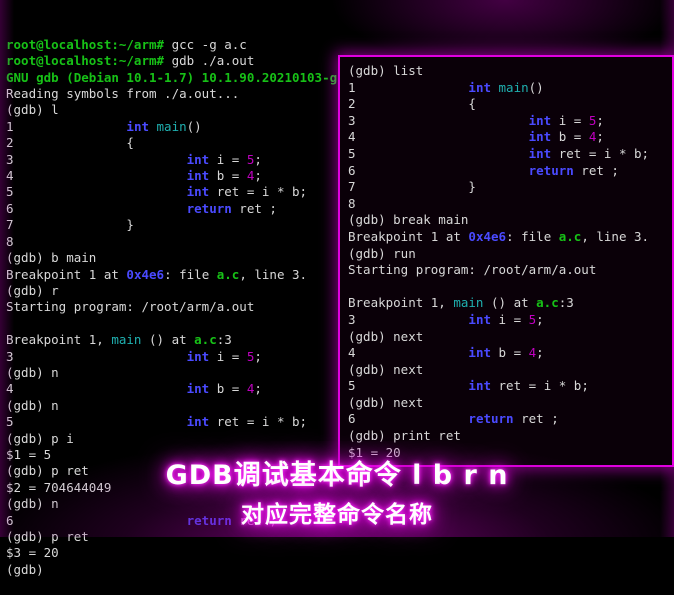 Image resolution: width=674 pixels, height=595 pixels. What do you see at coordinates (513, 87) in the screenshot?
I see `terminal-text: main` at bounding box center [513, 87].